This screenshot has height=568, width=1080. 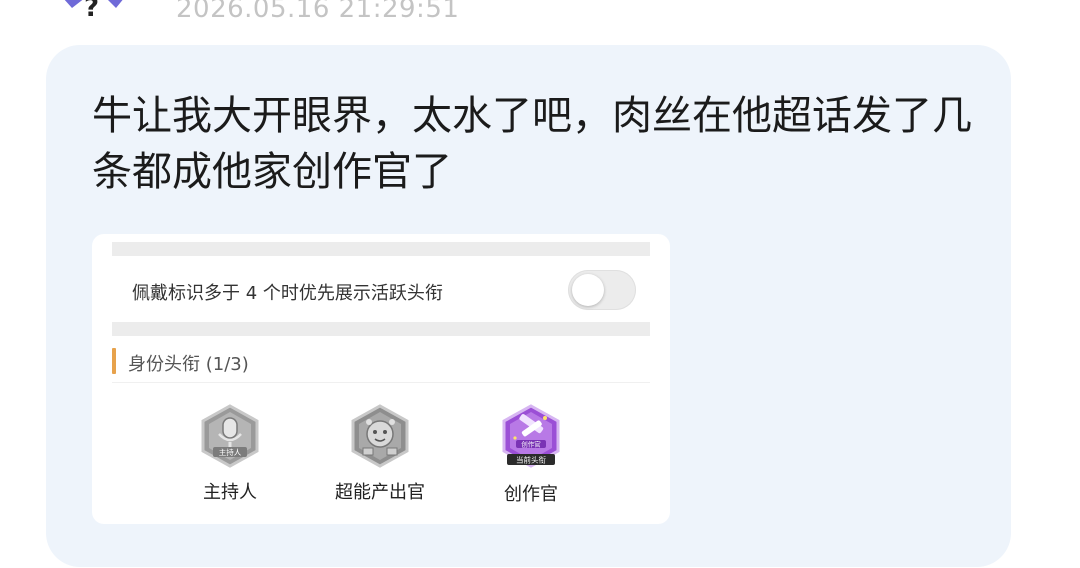 I want to click on toggle-label: 佩戴标识多于 4 个时优先展示活跃头衔, so click(x=287, y=293).